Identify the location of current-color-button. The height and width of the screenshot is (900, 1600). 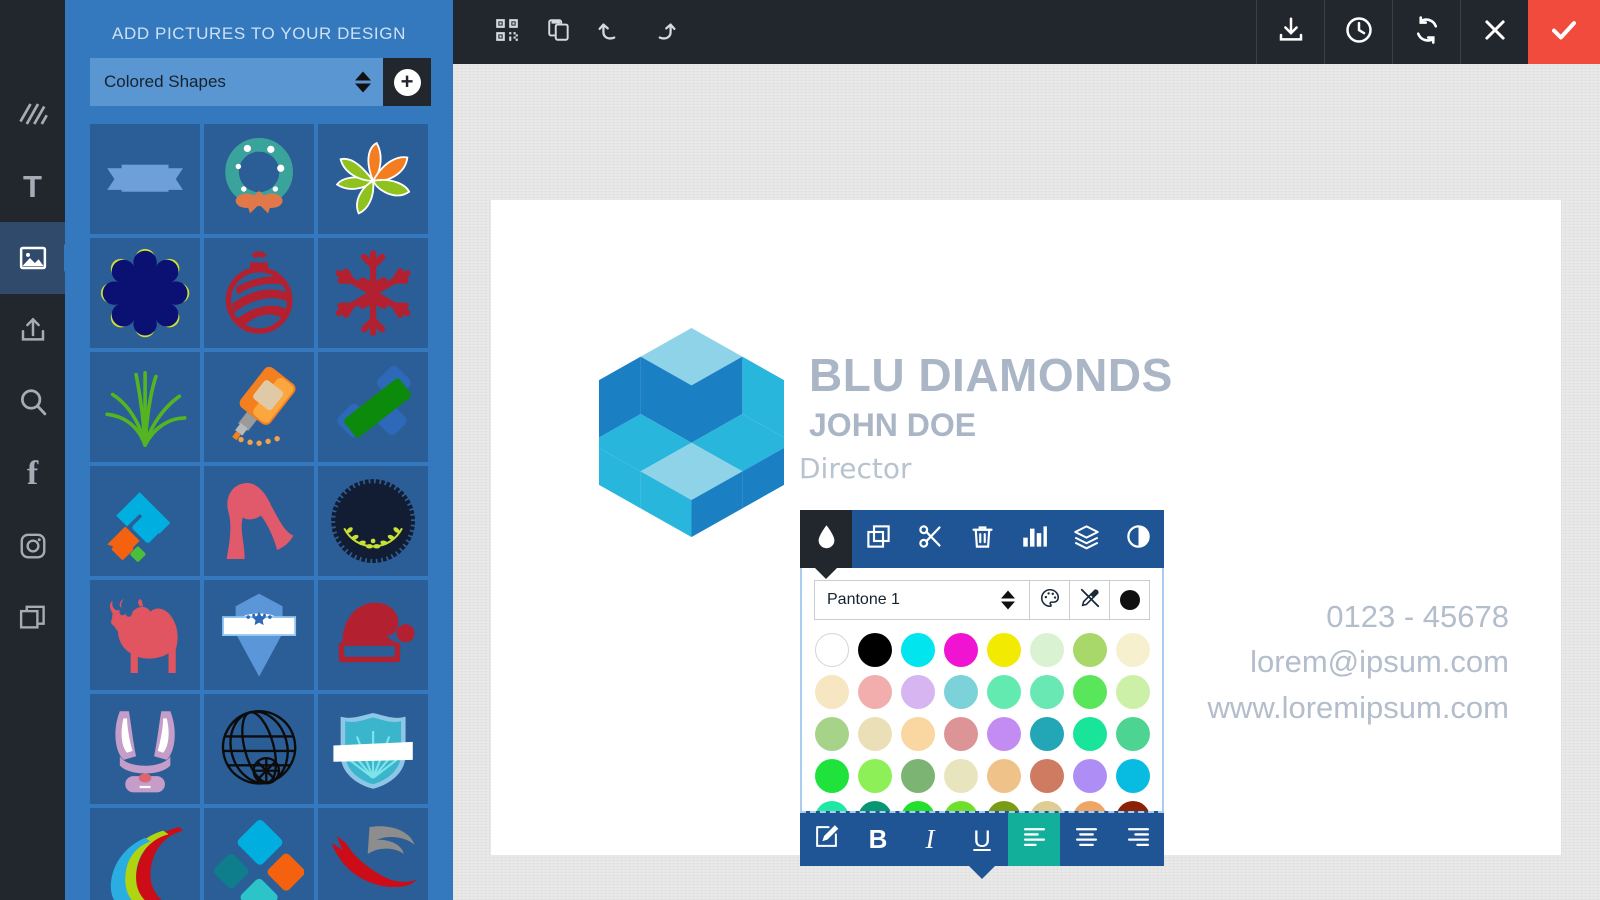
(1129, 600).